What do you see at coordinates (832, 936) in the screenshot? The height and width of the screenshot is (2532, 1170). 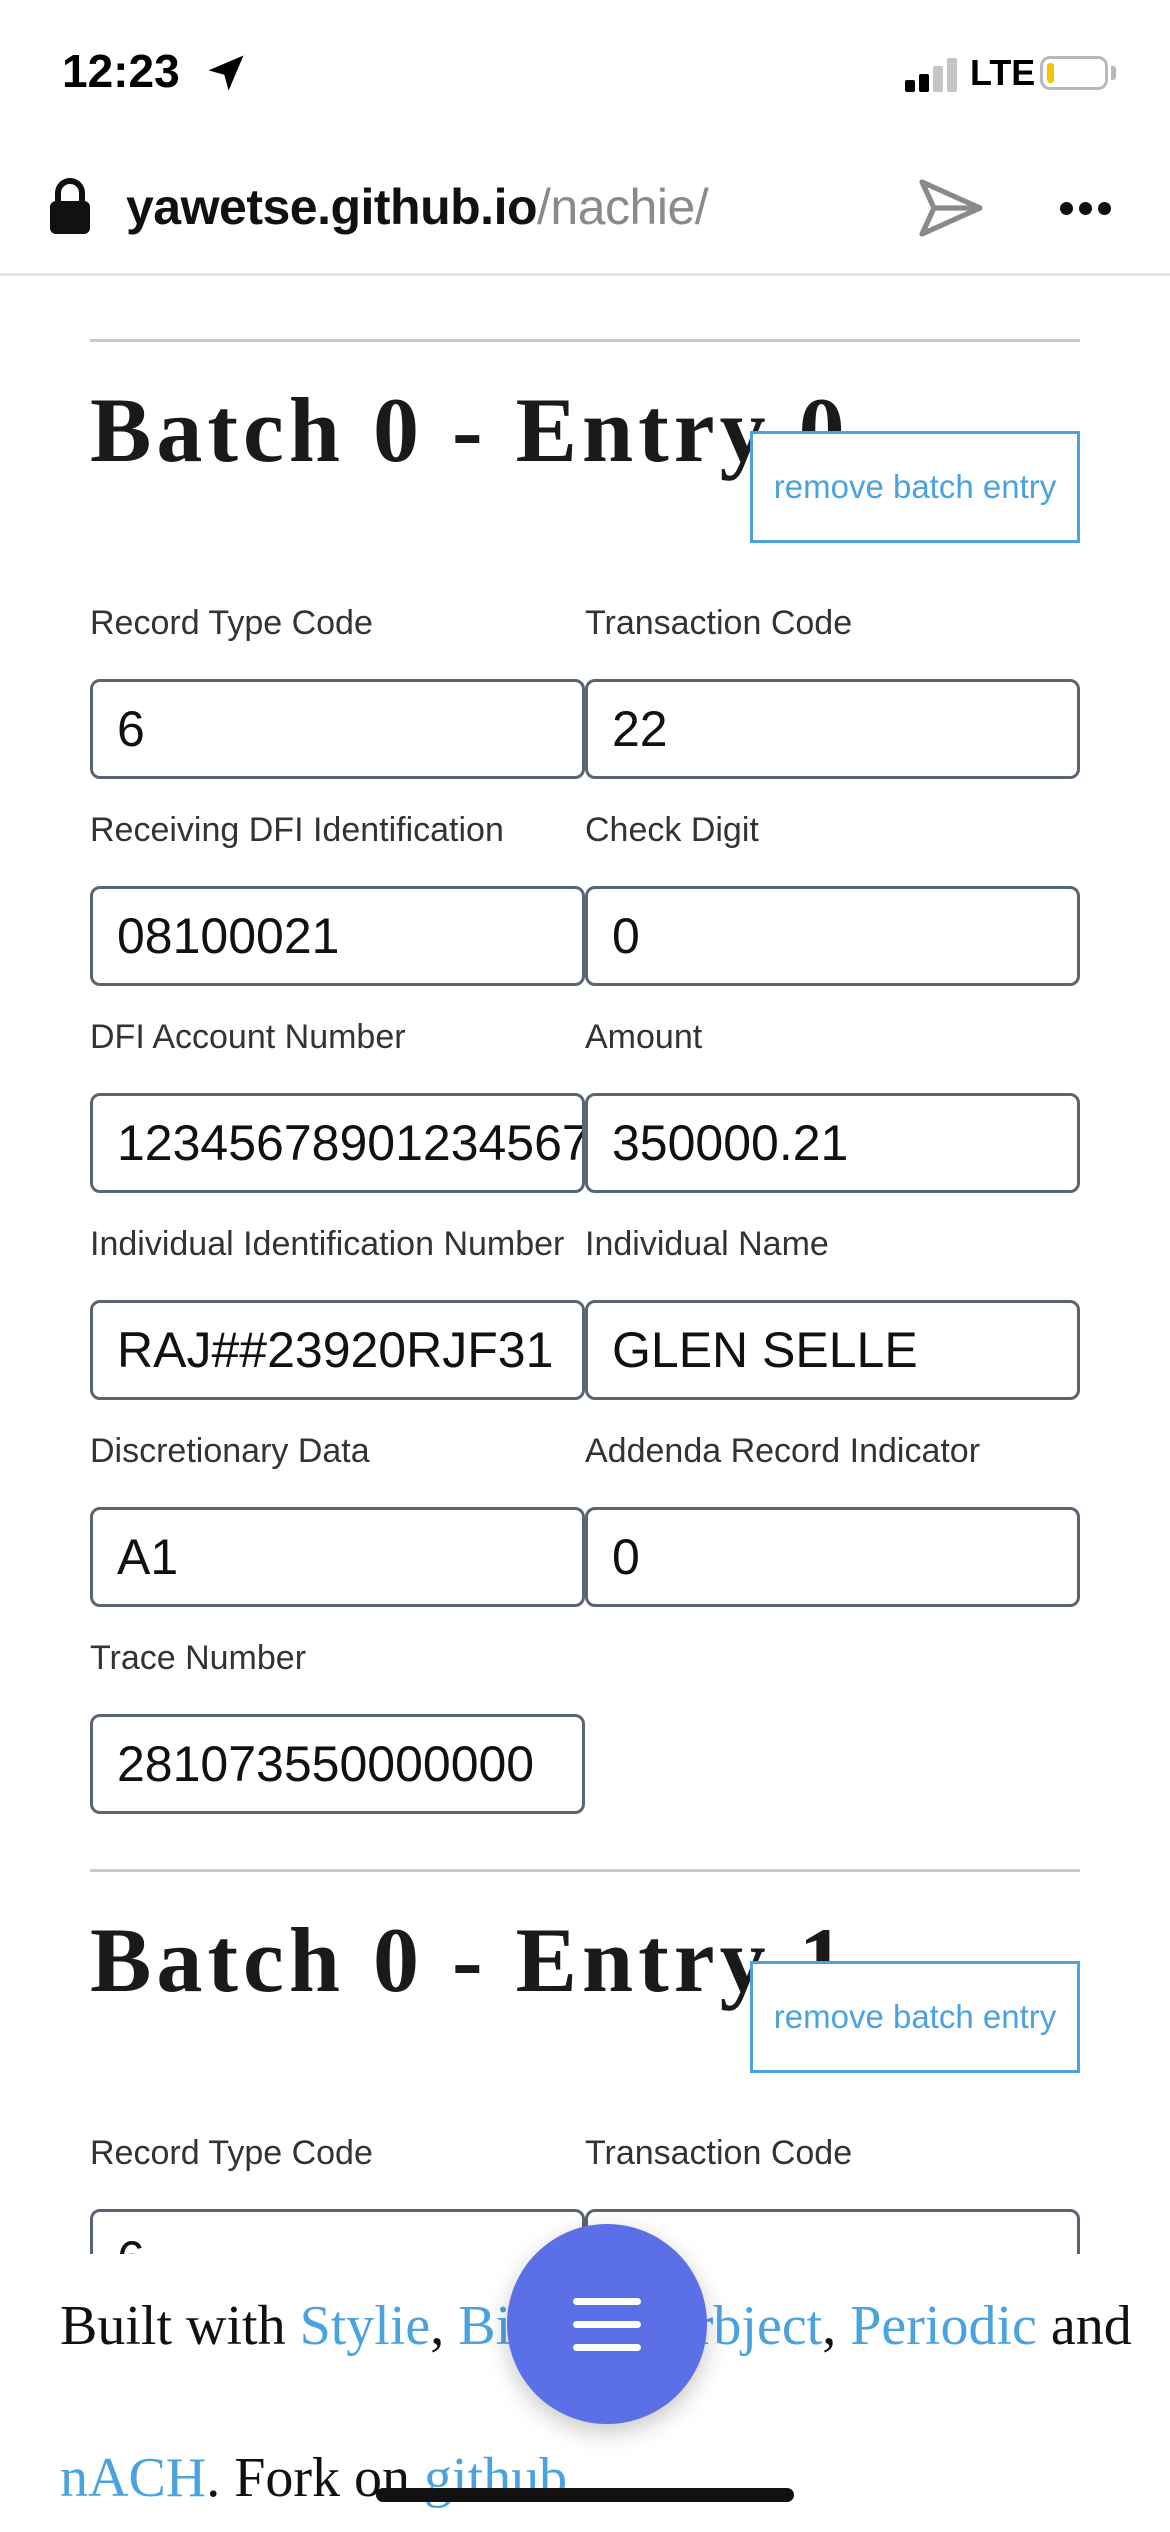 I see `check-digit-input: 0` at bounding box center [832, 936].